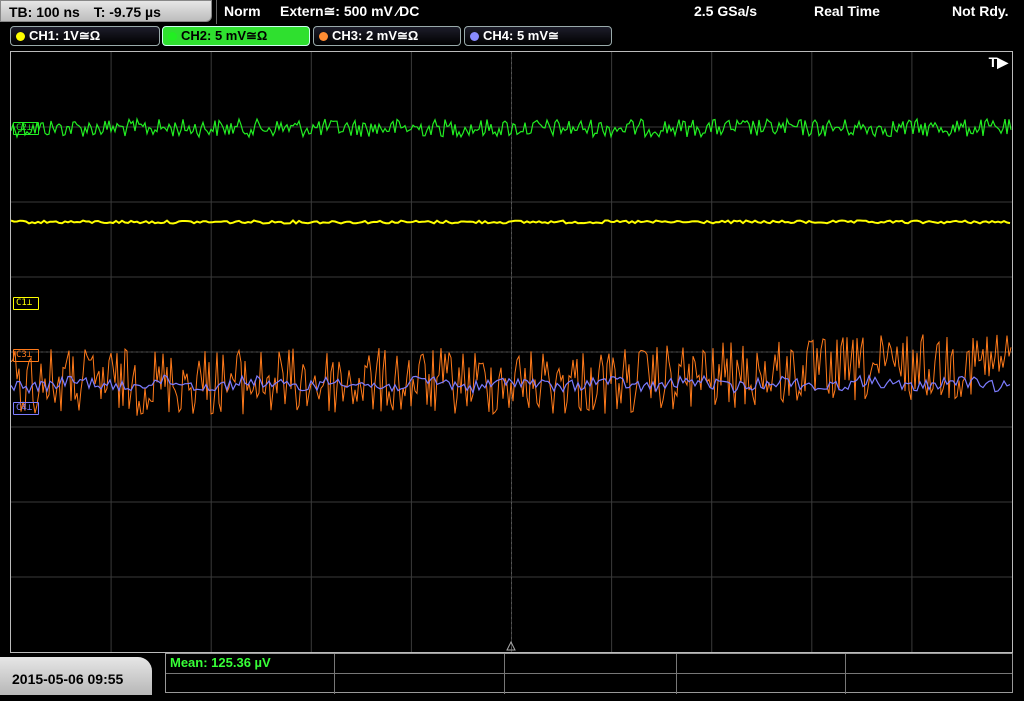  Describe the element at coordinates (375, 35) in the screenshot. I see `channel-3-label: CH3: 2 mV≅Ω` at that location.